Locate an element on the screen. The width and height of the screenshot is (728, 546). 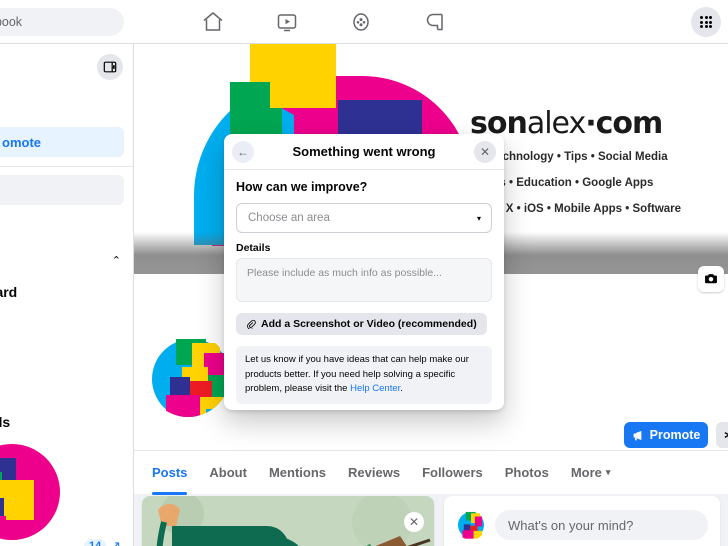
brand-tld: com is located at coordinates (629, 123).